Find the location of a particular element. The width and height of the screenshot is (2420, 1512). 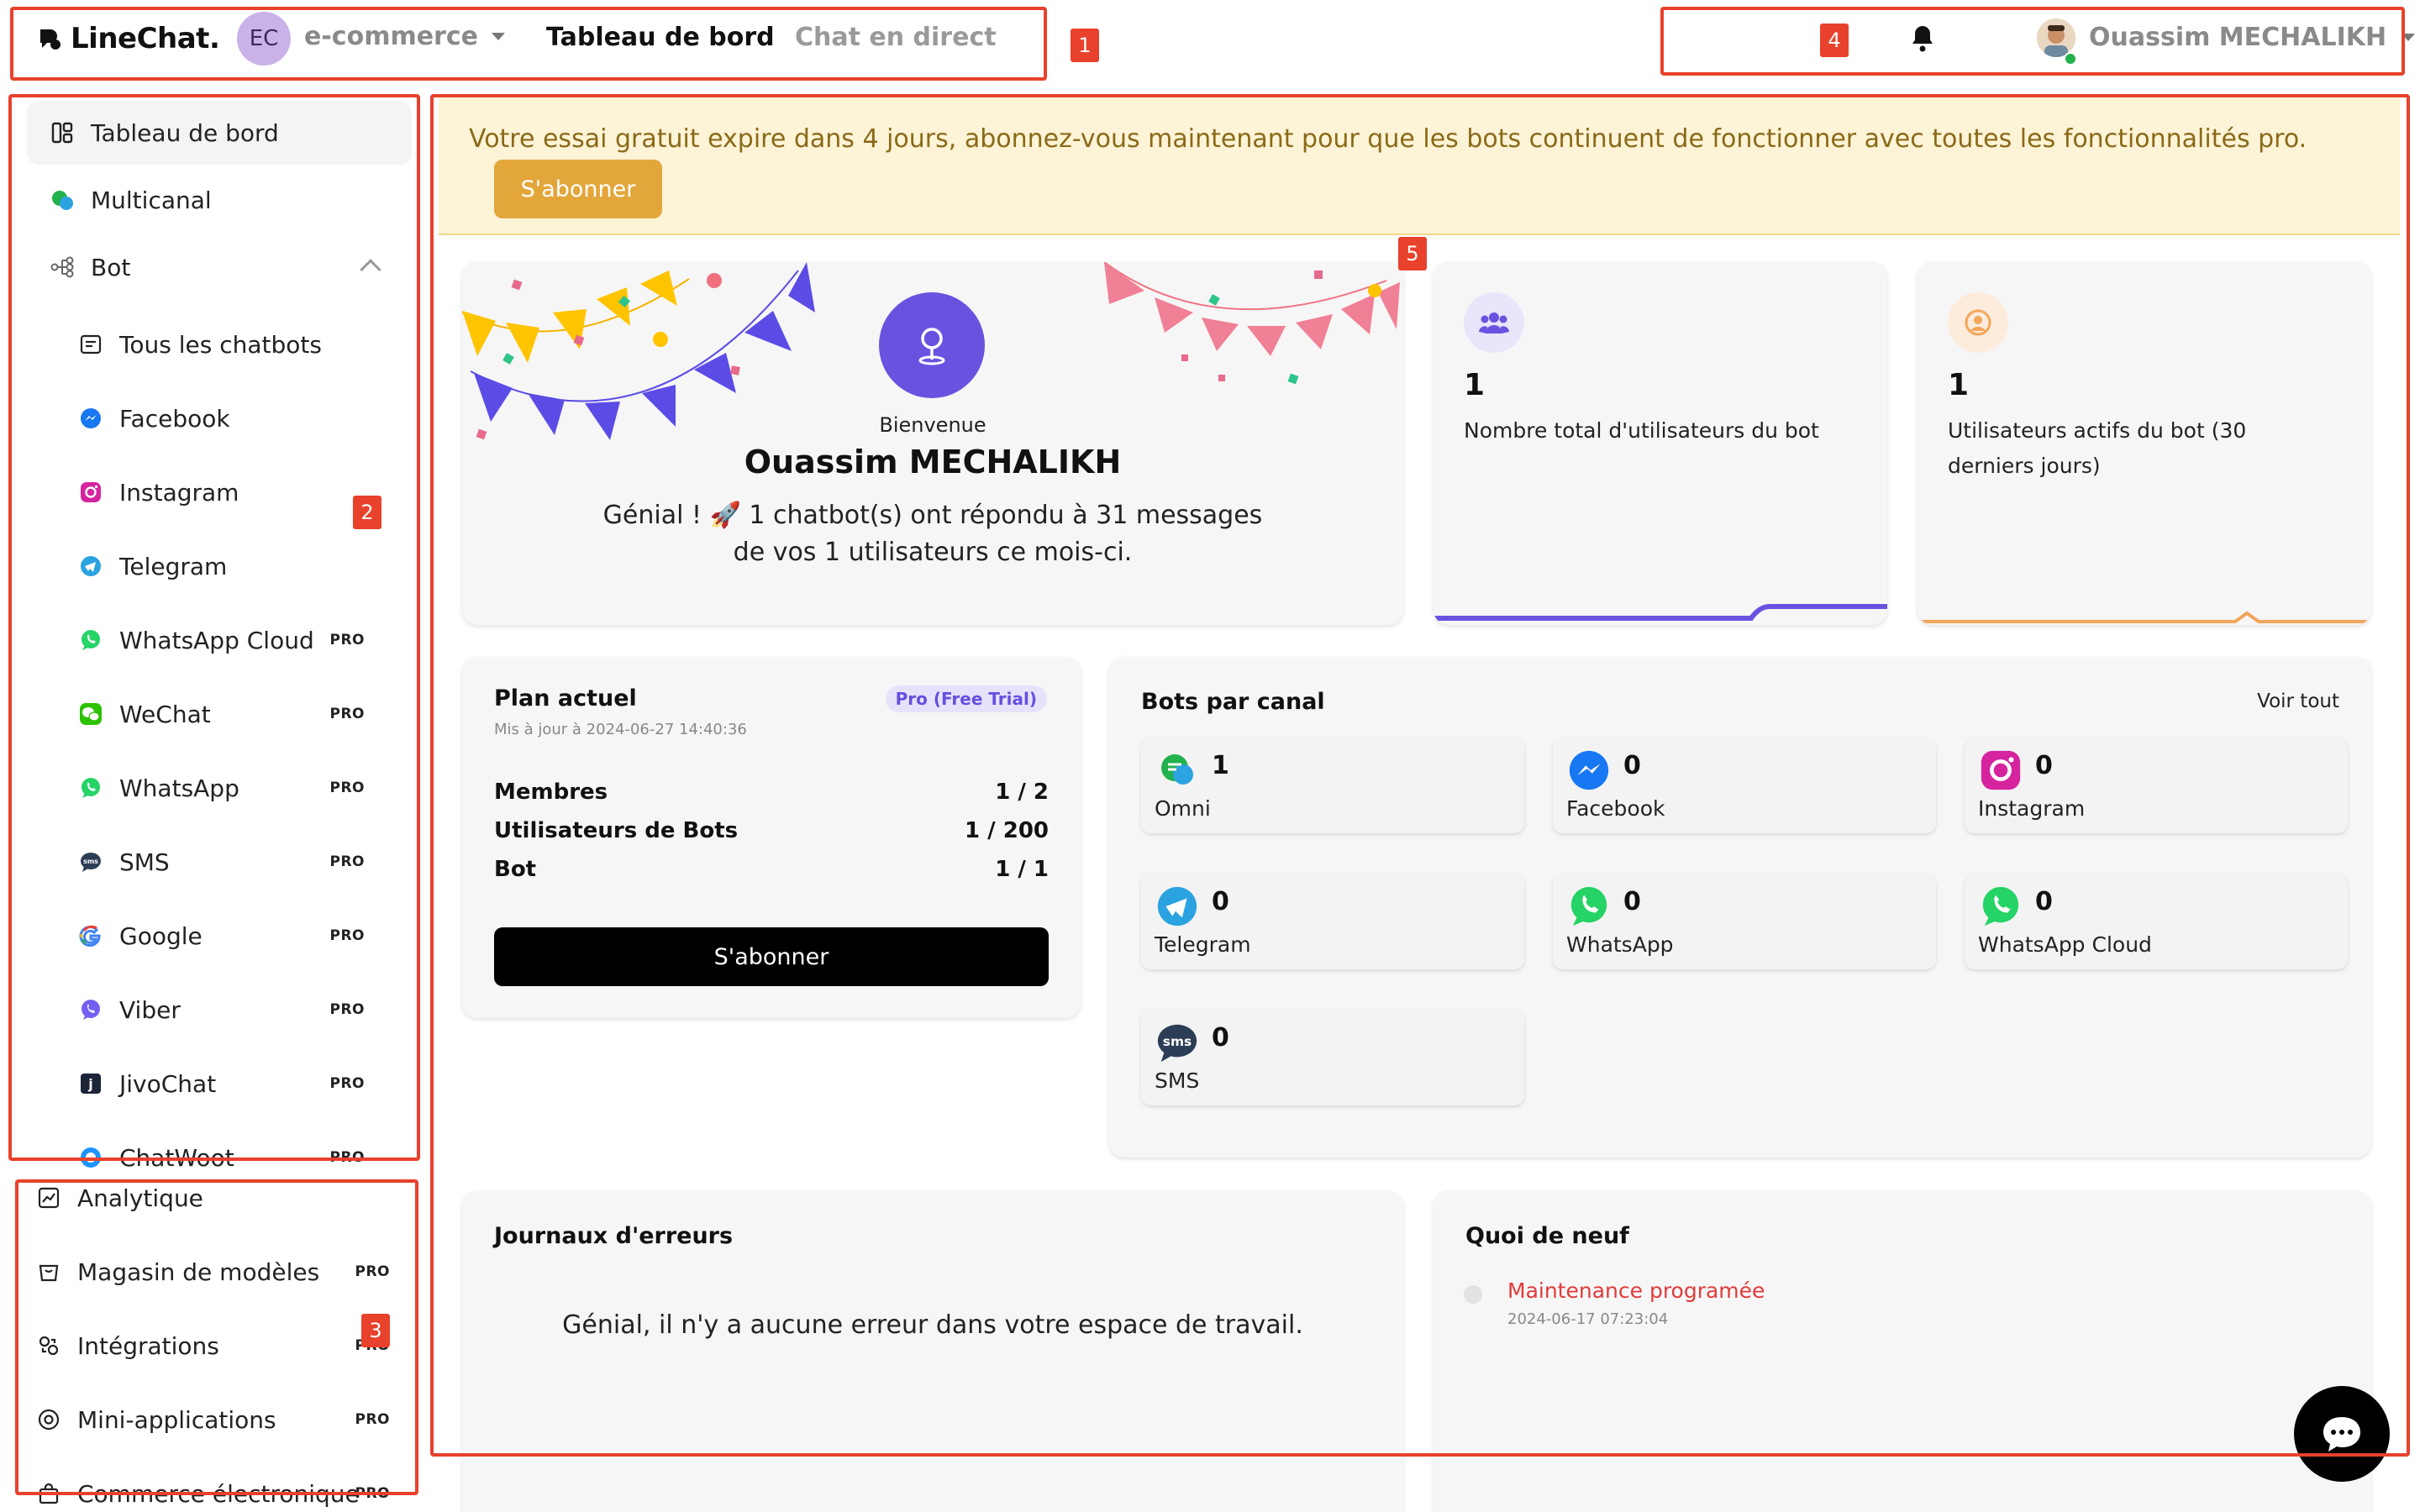

sidebar-item-facebook: Facebook is located at coordinates (219, 418).